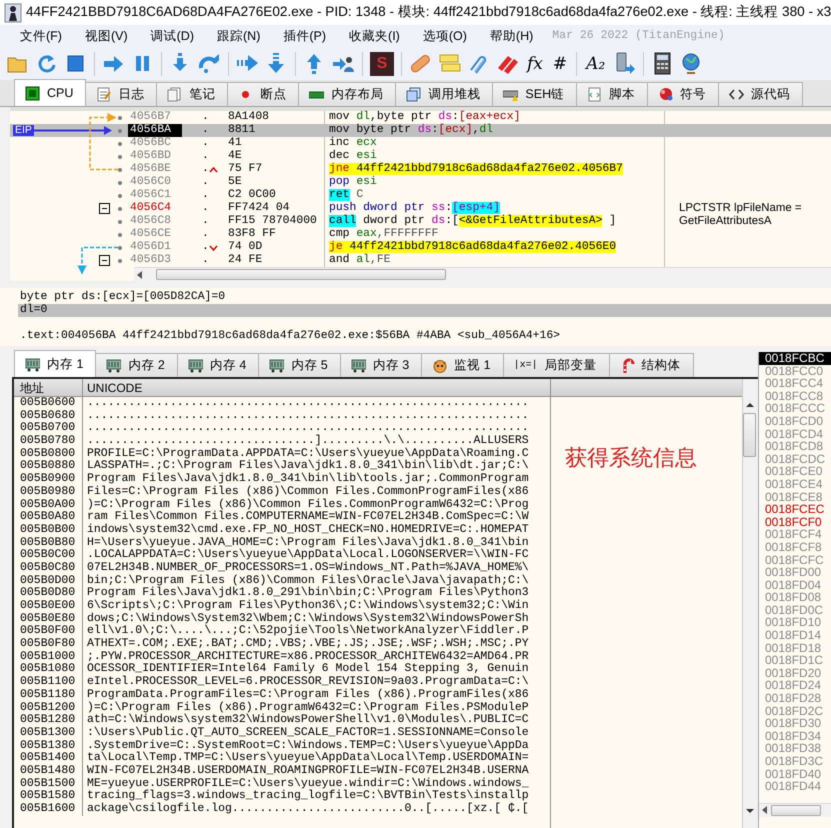  I want to click on menu-item: 收藏夹(I), so click(374, 36).